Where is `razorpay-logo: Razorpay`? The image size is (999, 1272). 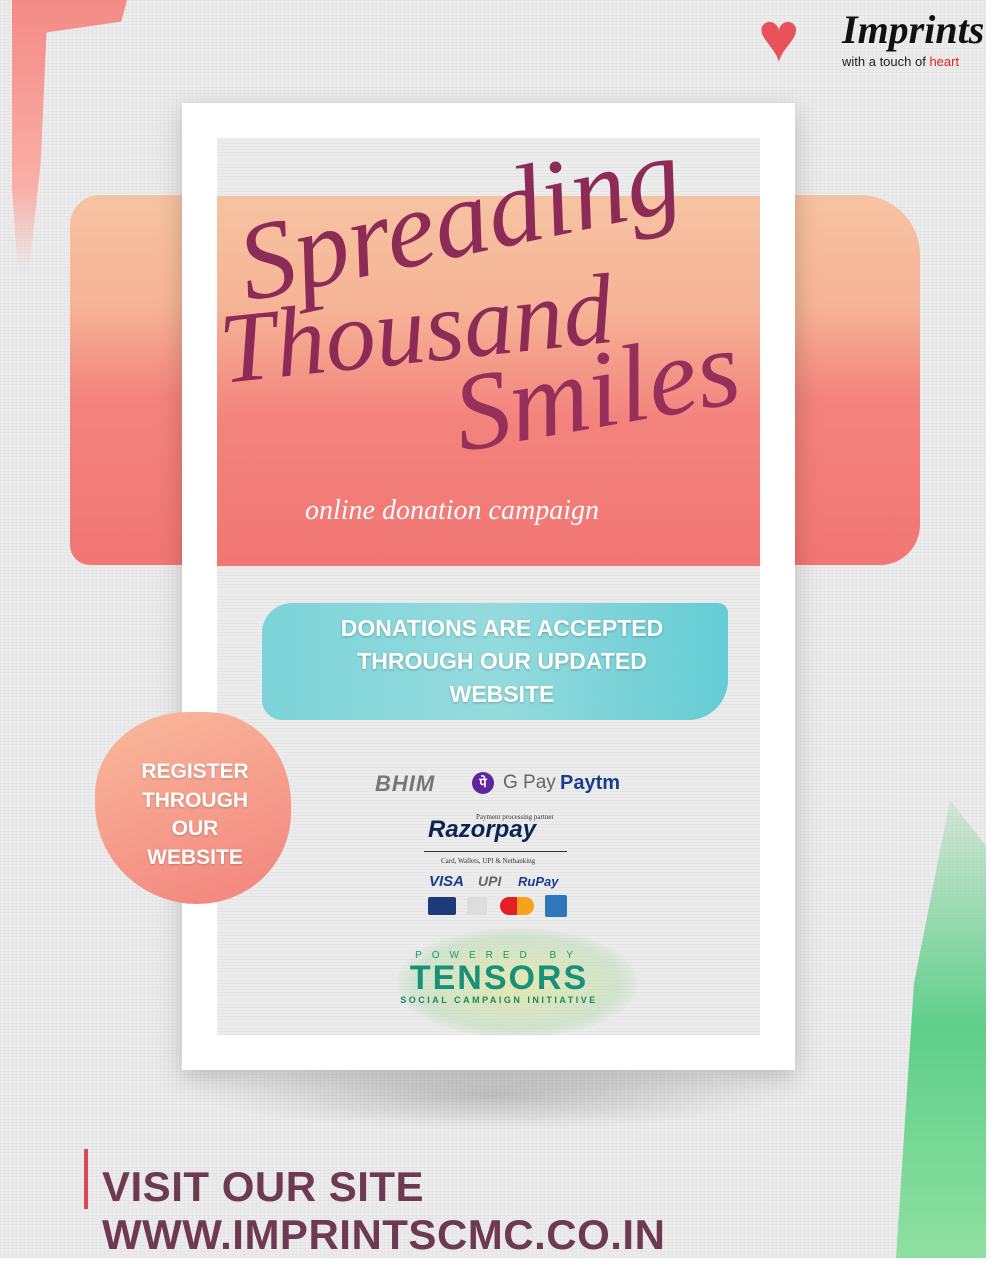 razorpay-logo: Razorpay is located at coordinates (482, 829).